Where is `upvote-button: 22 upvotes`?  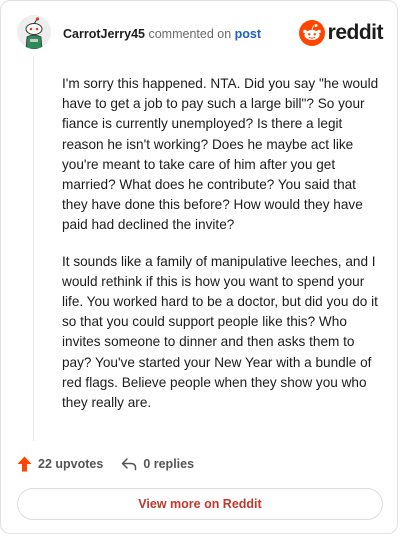 upvote-button: 22 upvotes is located at coordinates (60, 464).